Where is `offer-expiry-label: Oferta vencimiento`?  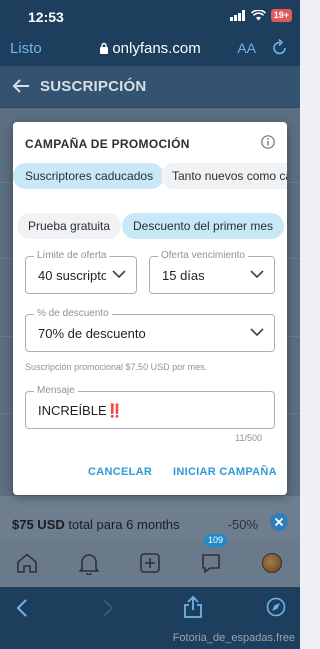
offer-expiry-label: Oferta vencimiento is located at coordinates (203, 255).